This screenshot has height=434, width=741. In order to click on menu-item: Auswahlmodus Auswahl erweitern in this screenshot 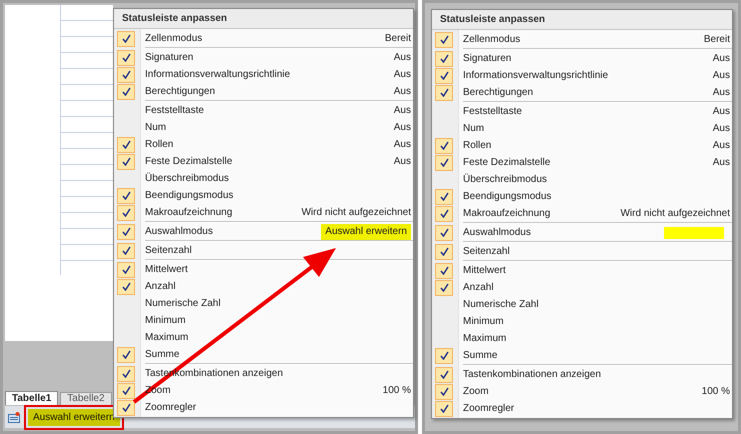, I will do `click(263, 231)`.